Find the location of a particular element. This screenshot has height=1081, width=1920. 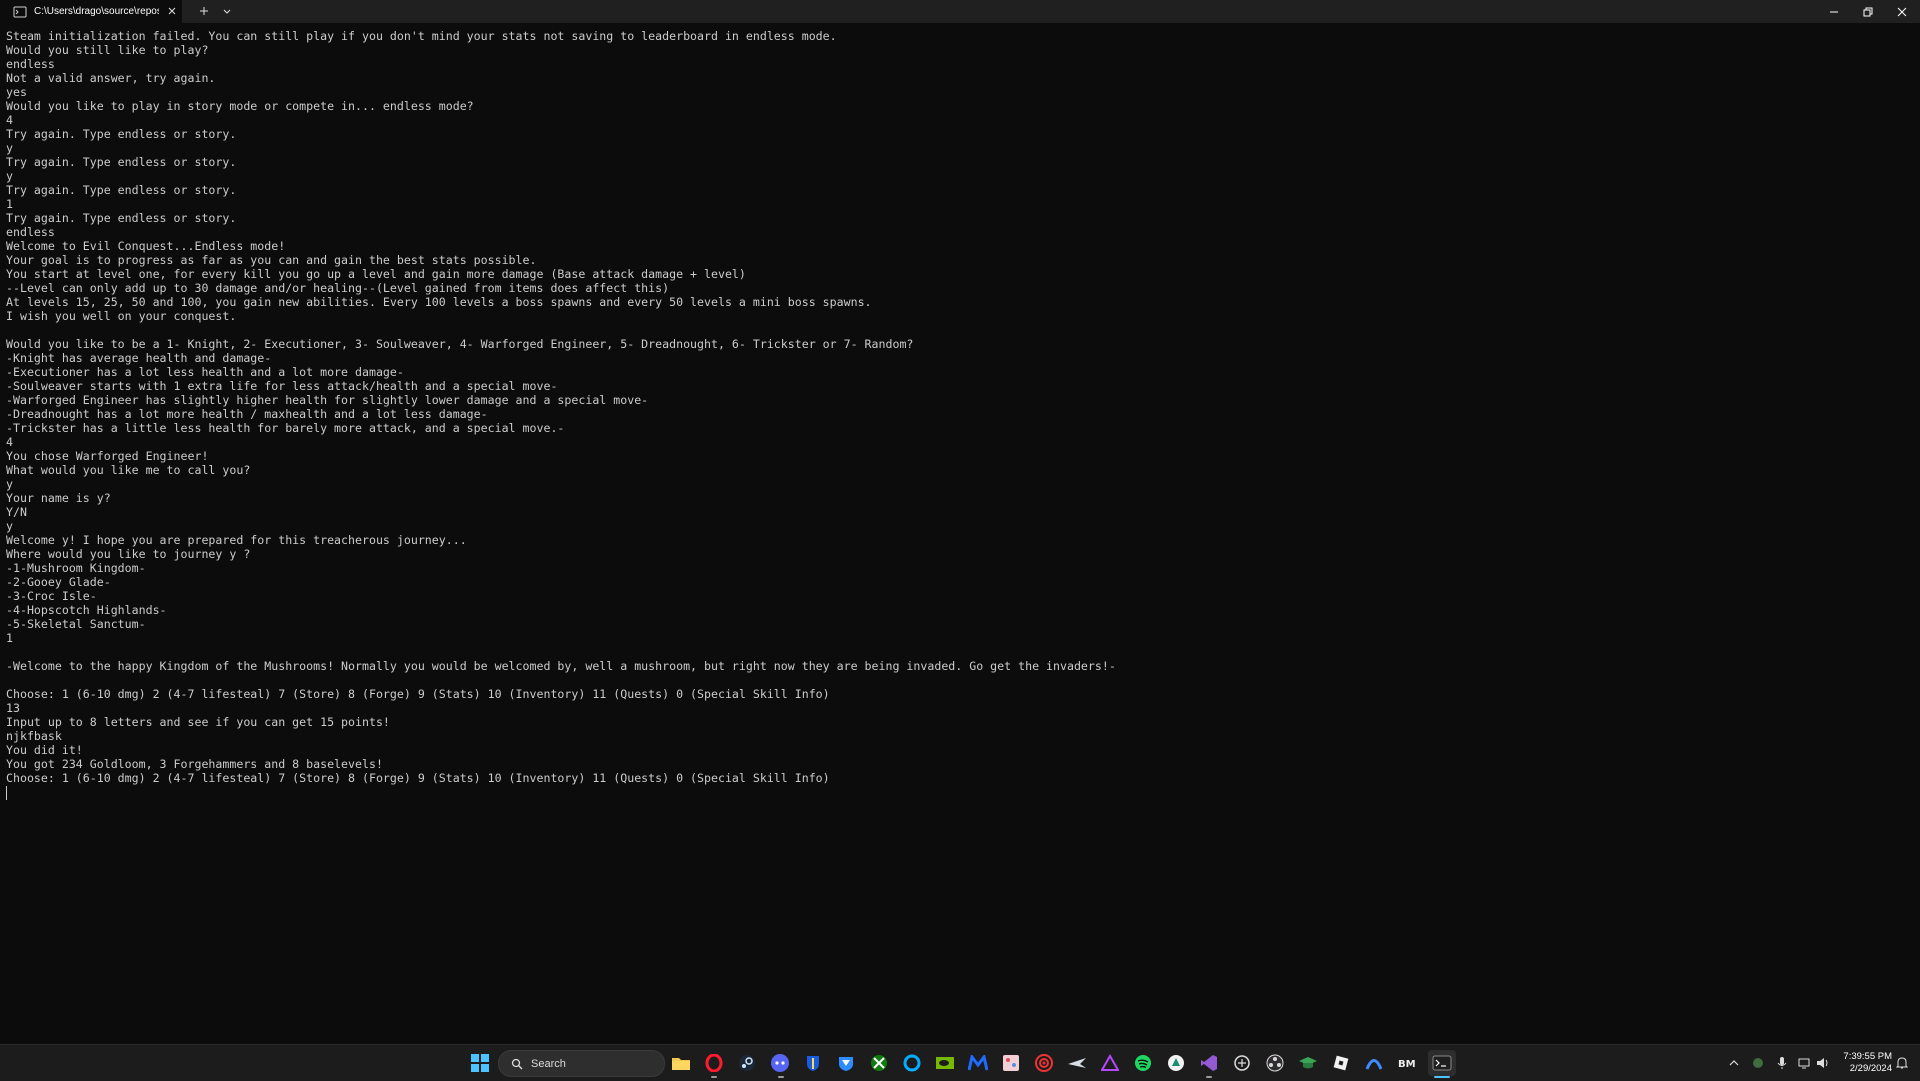

text-cursor is located at coordinates (6, 793).